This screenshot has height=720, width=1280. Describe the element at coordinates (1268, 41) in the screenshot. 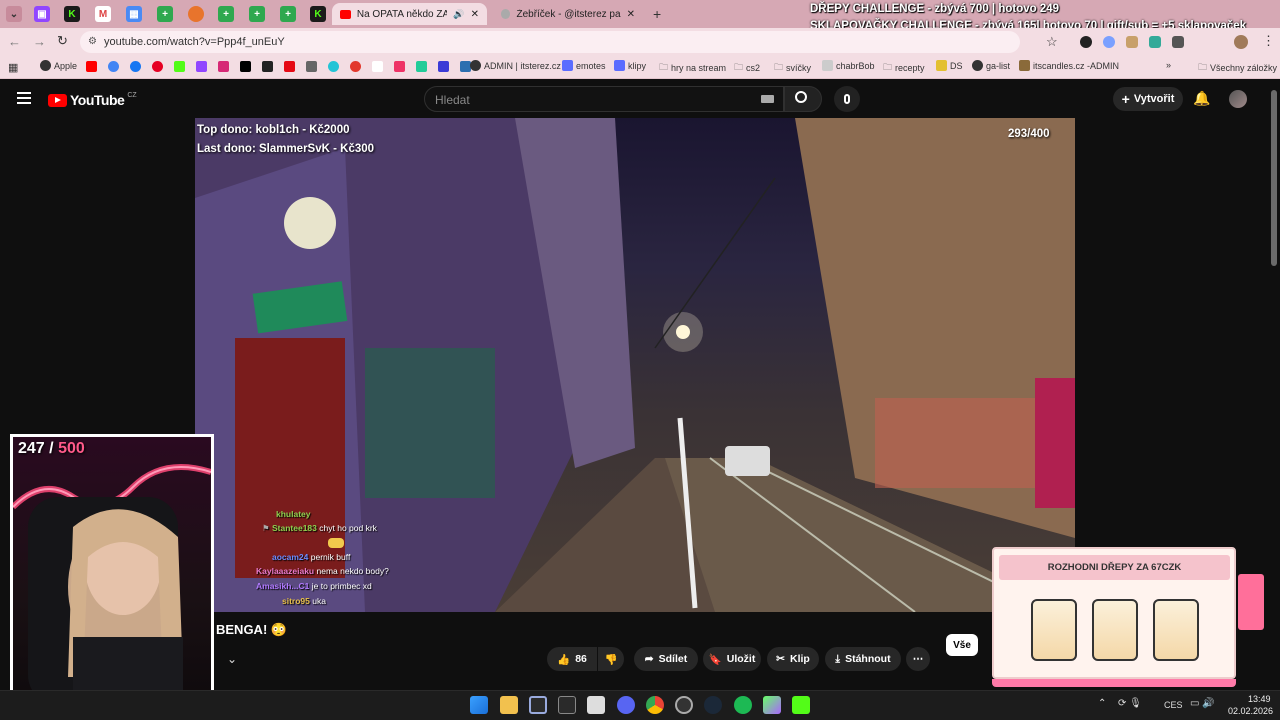

I see `menu-kebab-icon: ⋮` at that location.